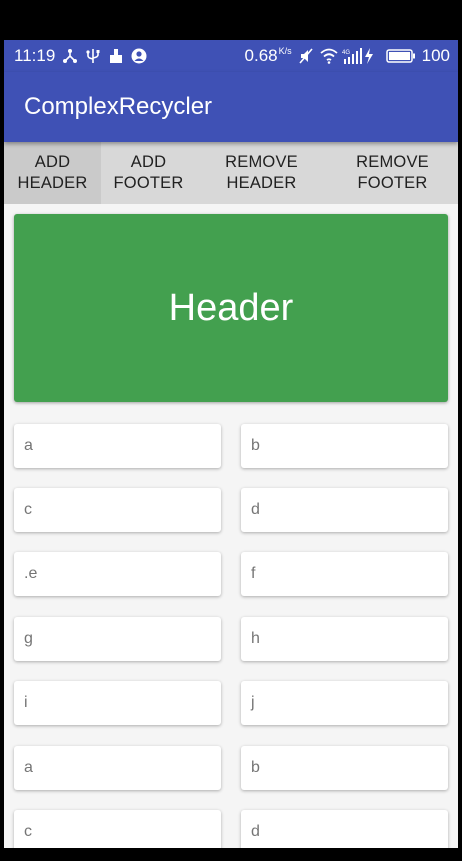 The height and width of the screenshot is (861, 462). I want to click on header-label: Header, so click(231, 307).